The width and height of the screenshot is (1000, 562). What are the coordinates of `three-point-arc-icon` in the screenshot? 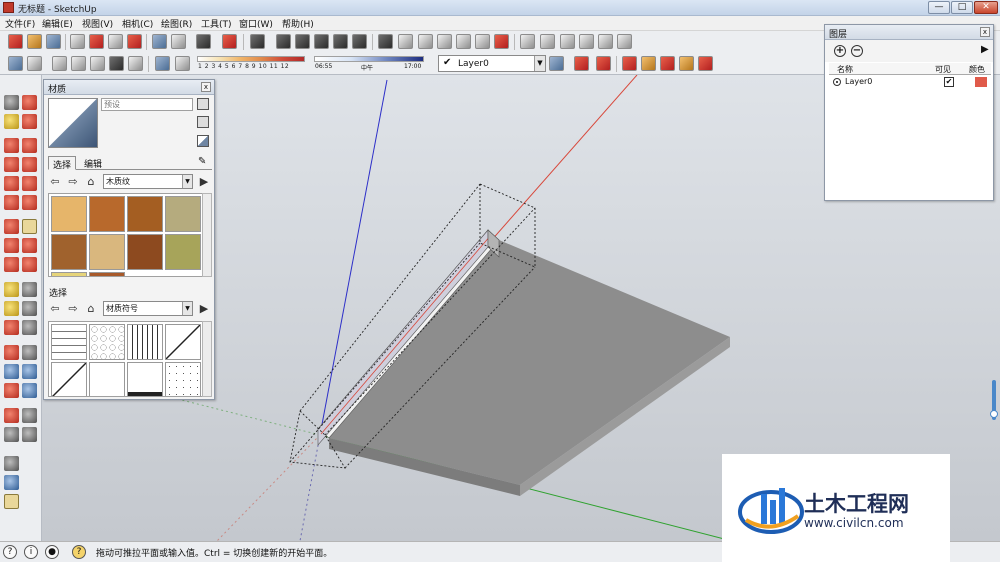 It's located at (29, 202).